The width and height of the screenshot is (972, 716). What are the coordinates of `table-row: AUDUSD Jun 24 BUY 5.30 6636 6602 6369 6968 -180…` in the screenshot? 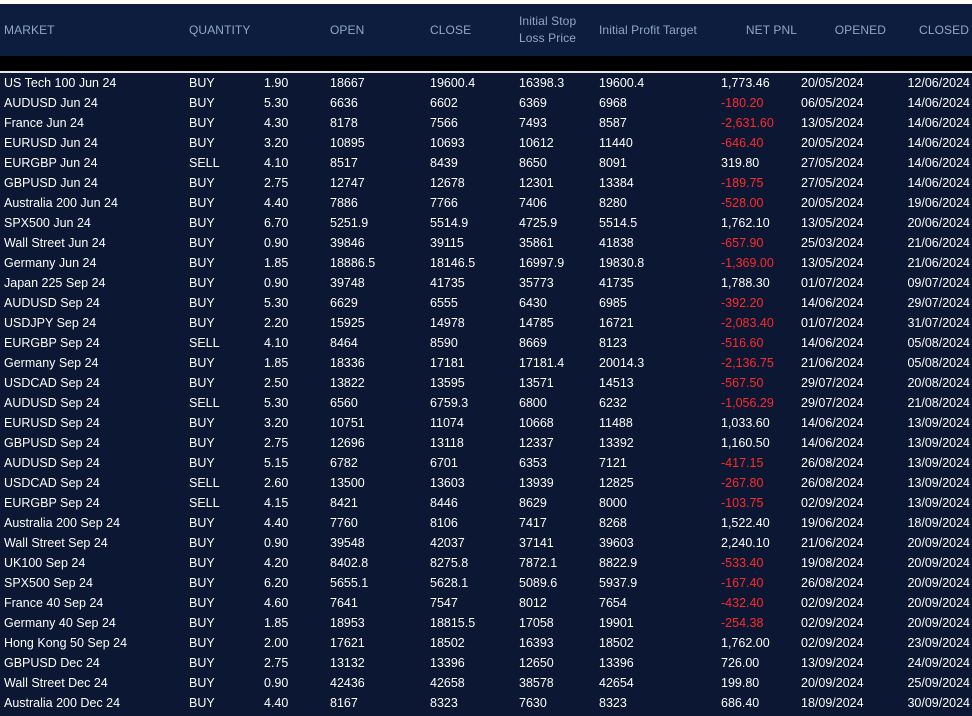 It's located at (486, 103).